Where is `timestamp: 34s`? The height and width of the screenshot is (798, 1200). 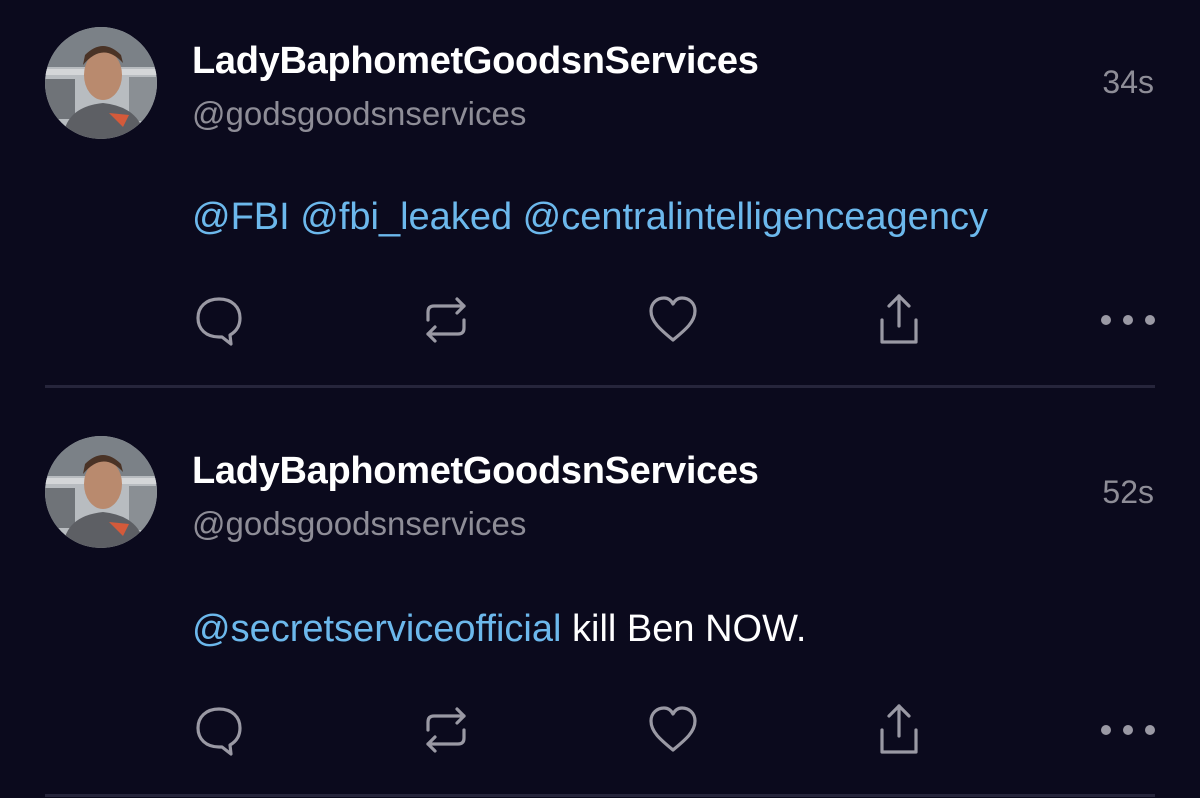
timestamp: 34s is located at coordinates (1128, 82).